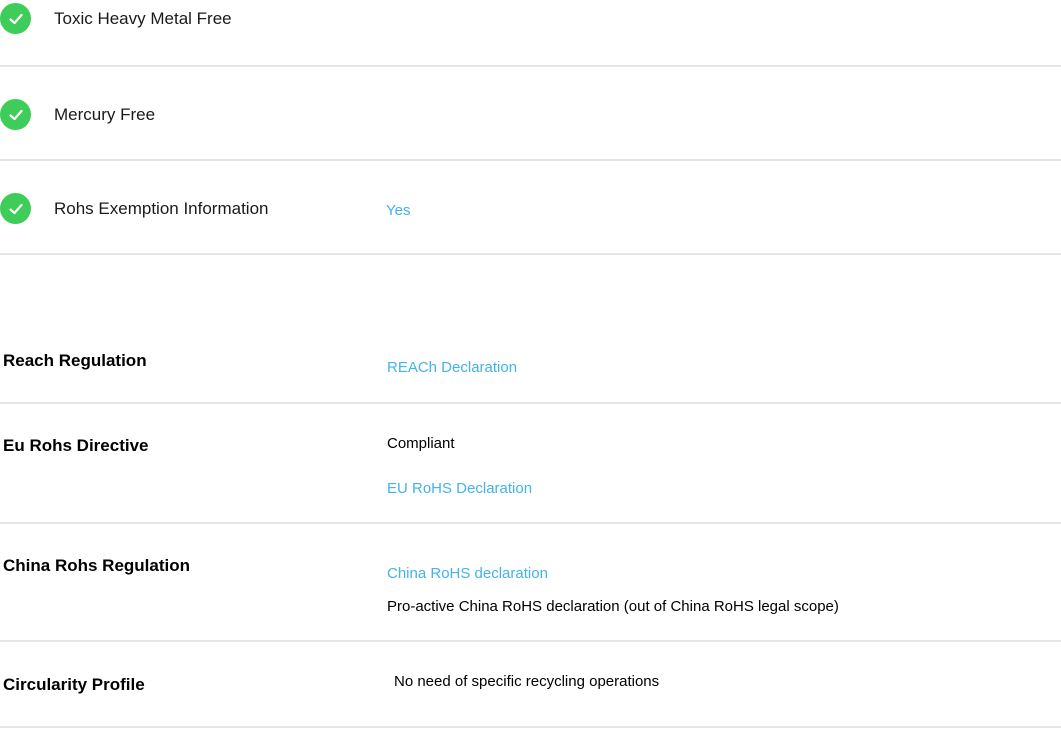 The image size is (1061, 729). I want to click on reach-declaration-link: REACh Declaration, so click(452, 368).